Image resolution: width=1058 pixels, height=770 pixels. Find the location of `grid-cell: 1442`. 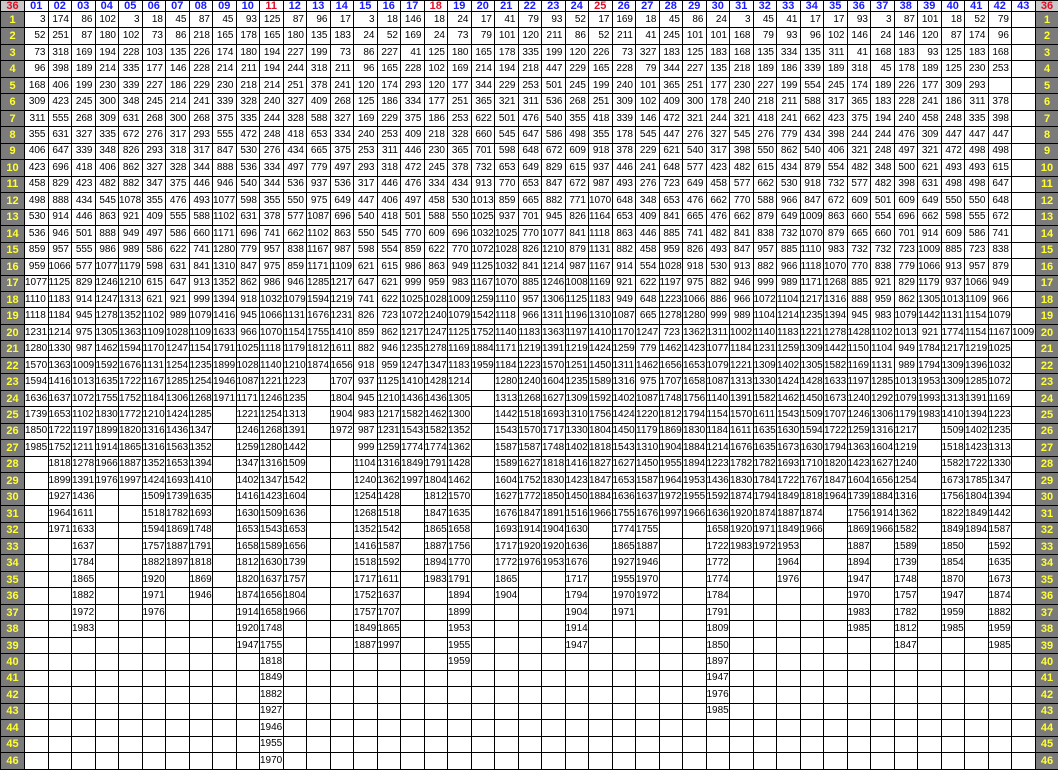

grid-cell: 1442 is located at coordinates (506, 415).